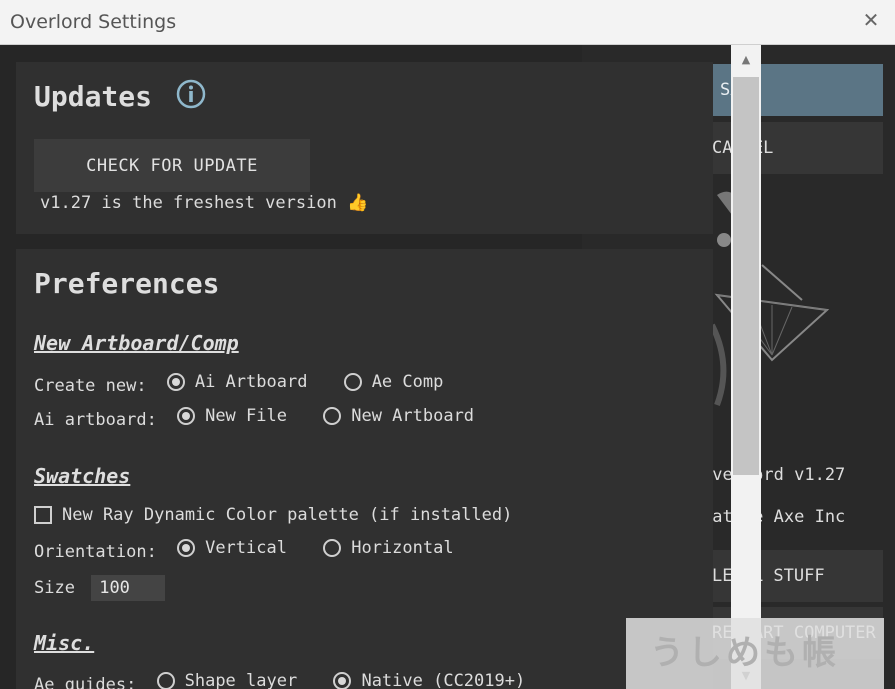 This screenshot has height=689, width=895. What do you see at coordinates (95, 552) in the screenshot?
I see `orientation-label: Orientation:` at bounding box center [95, 552].